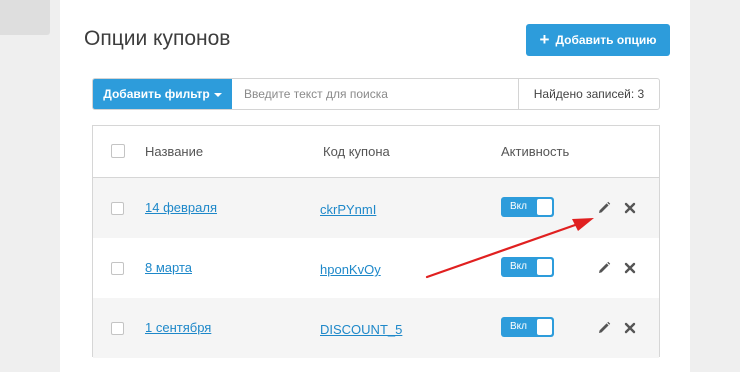  I want to click on add-option-label: Добавить опцию, so click(606, 40).